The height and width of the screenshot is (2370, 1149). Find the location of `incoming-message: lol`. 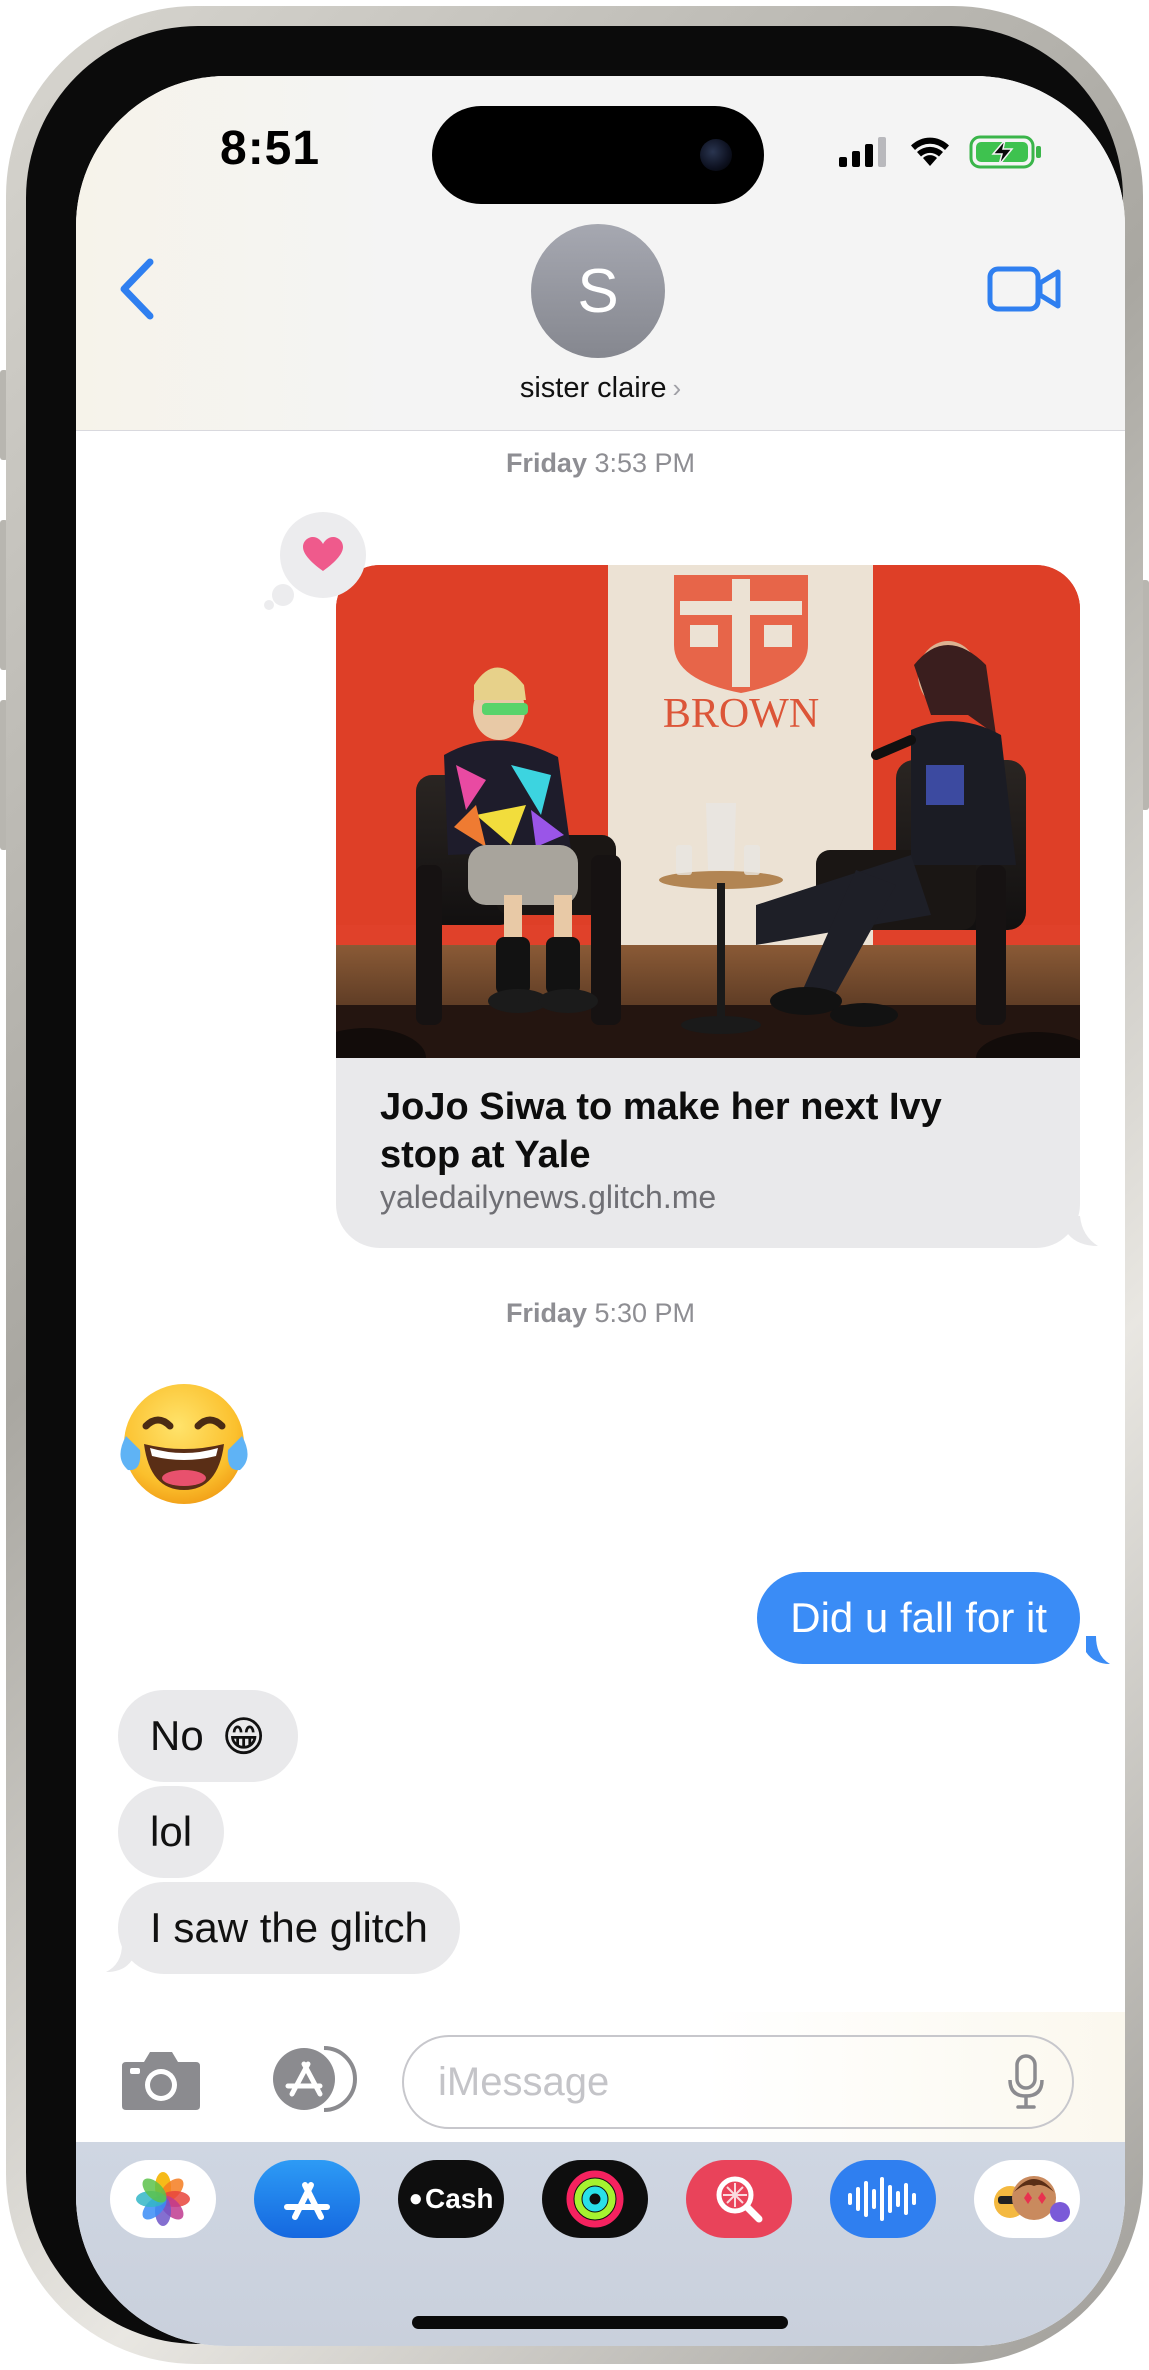

incoming-message: lol is located at coordinates (171, 1832).